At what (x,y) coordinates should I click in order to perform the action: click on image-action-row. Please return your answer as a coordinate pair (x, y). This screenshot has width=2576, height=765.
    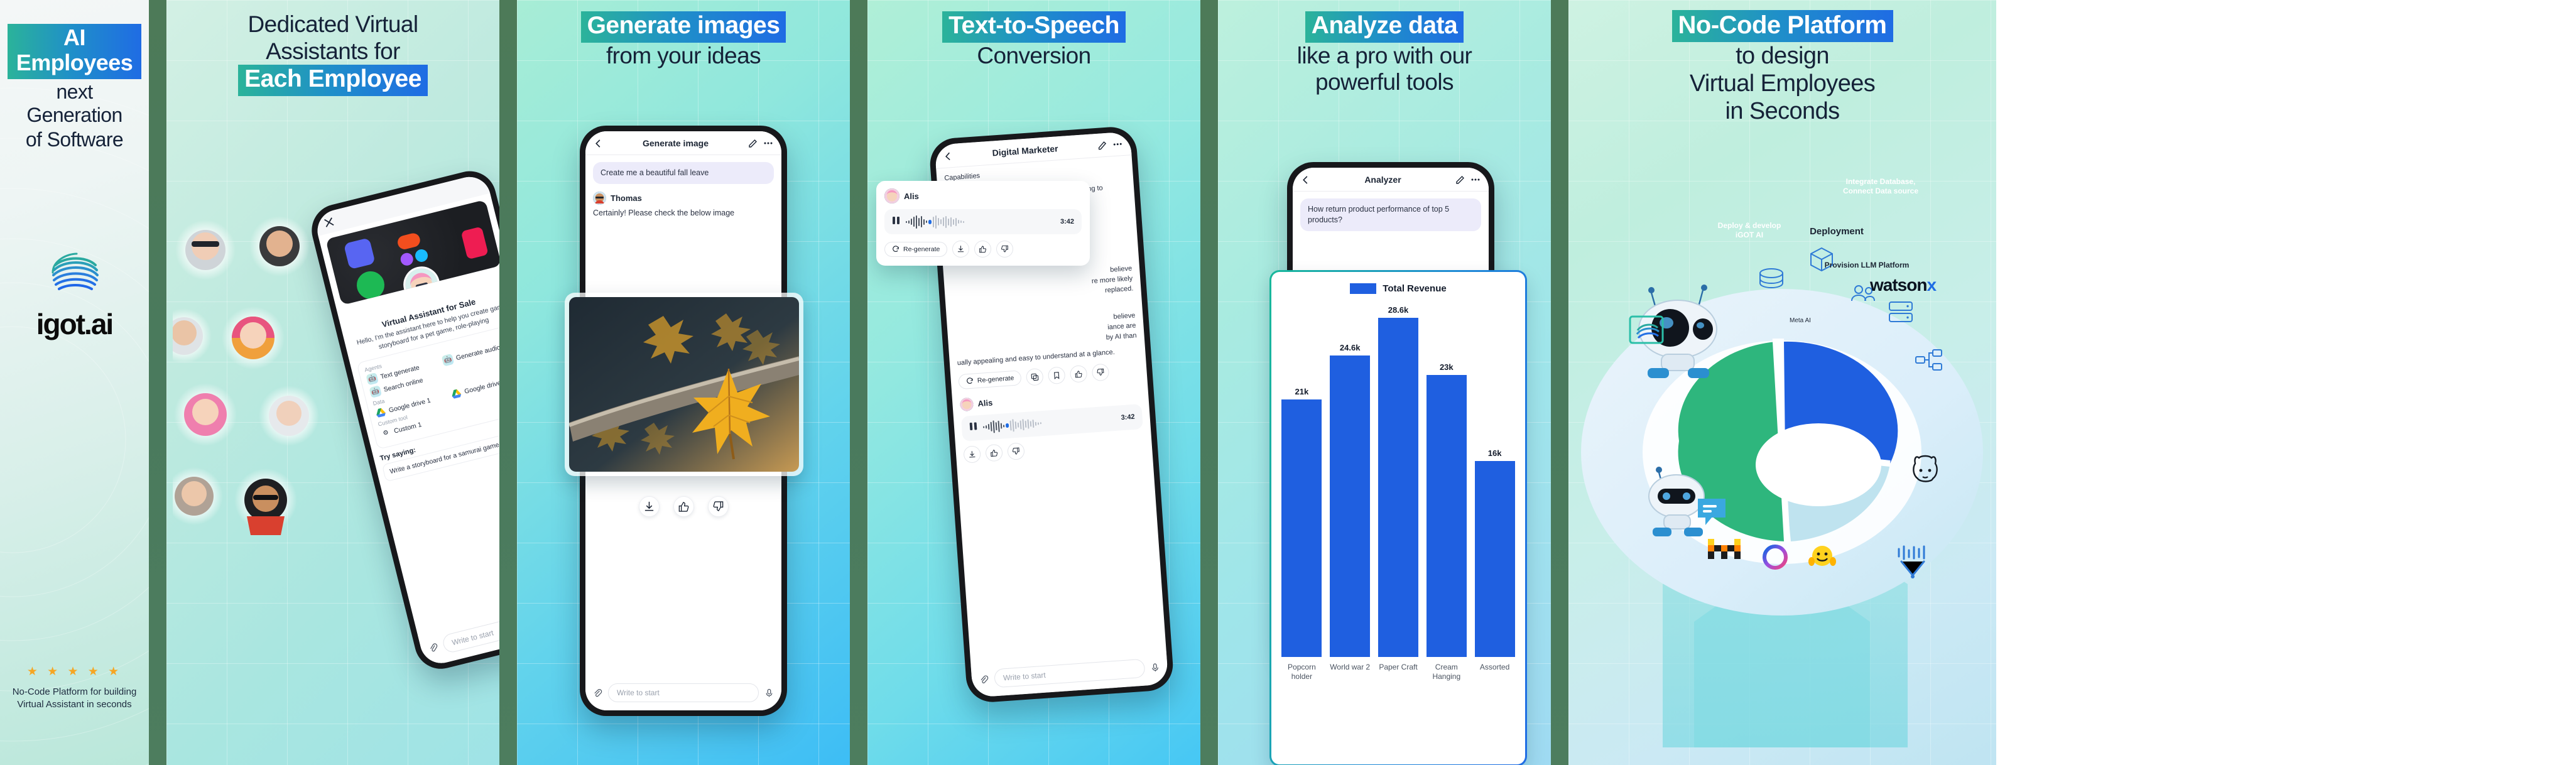
    Looking at the image, I should click on (684, 506).